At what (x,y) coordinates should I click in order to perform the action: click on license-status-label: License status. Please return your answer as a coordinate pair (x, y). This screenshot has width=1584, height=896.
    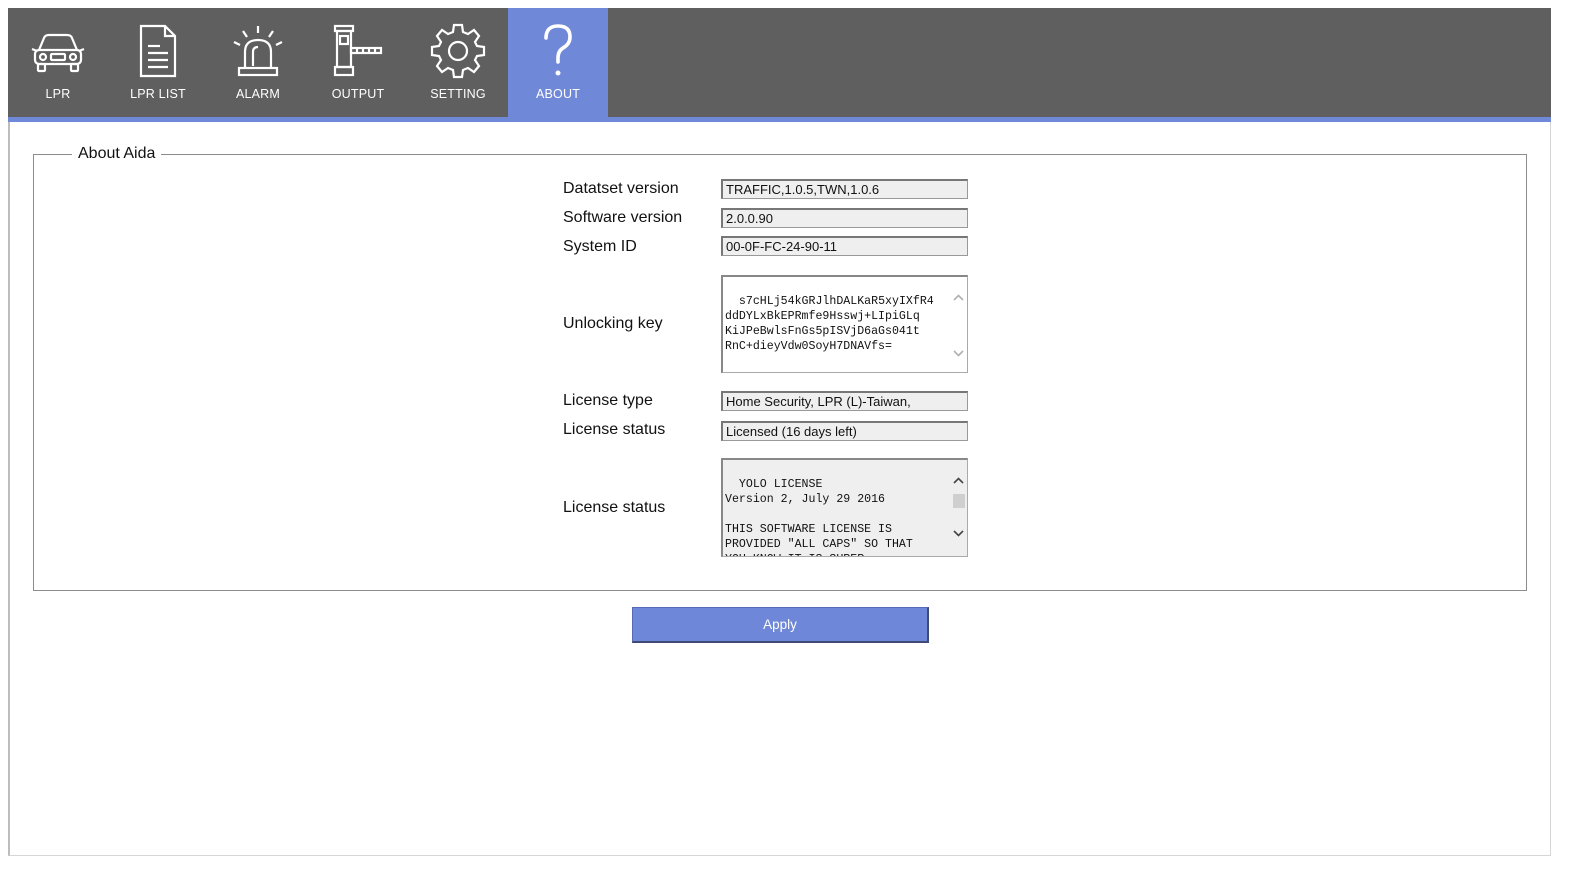
    Looking at the image, I should click on (614, 429).